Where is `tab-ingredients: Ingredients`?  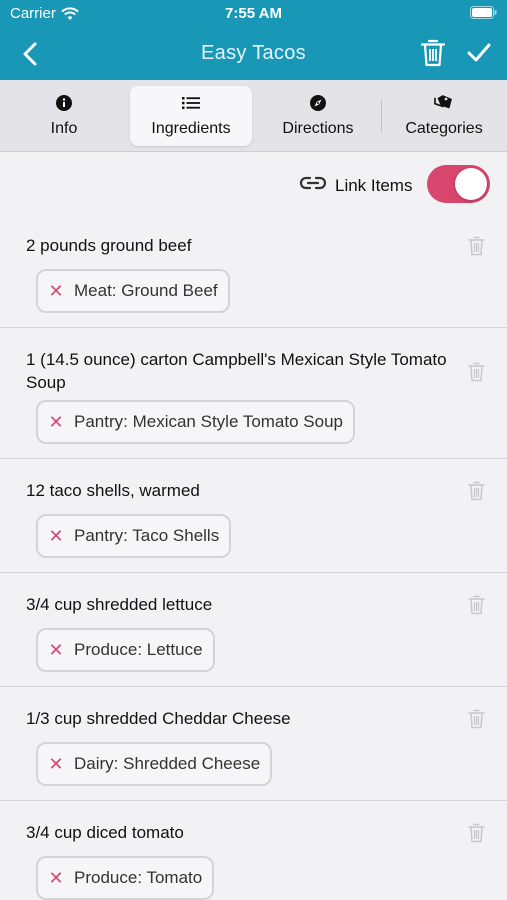
tab-ingredients: Ingredients is located at coordinates (191, 116).